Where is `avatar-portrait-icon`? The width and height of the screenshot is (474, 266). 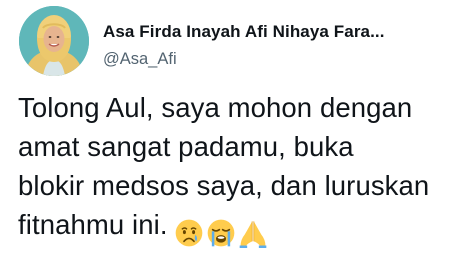 avatar-portrait-icon is located at coordinates (54, 41).